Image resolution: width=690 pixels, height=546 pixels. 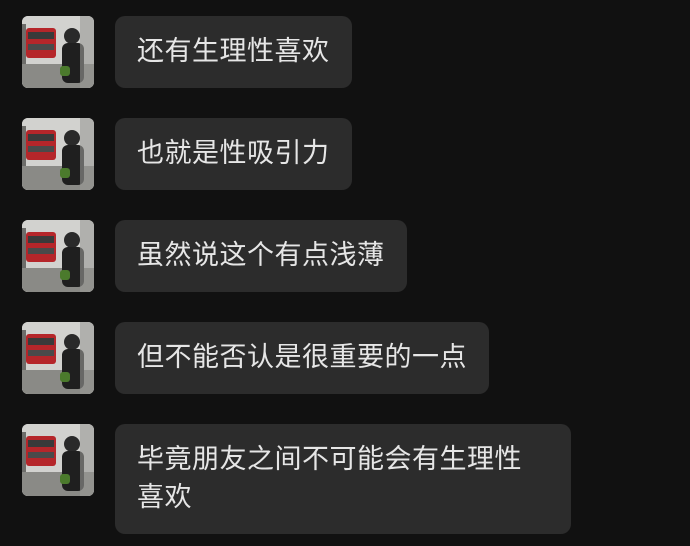 What do you see at coordinates (343, 479) in the screenshot?
I see `message-bubble: 毕竟朋友之间不可能会有生理性喜欢` at bounding box center [343, 479].